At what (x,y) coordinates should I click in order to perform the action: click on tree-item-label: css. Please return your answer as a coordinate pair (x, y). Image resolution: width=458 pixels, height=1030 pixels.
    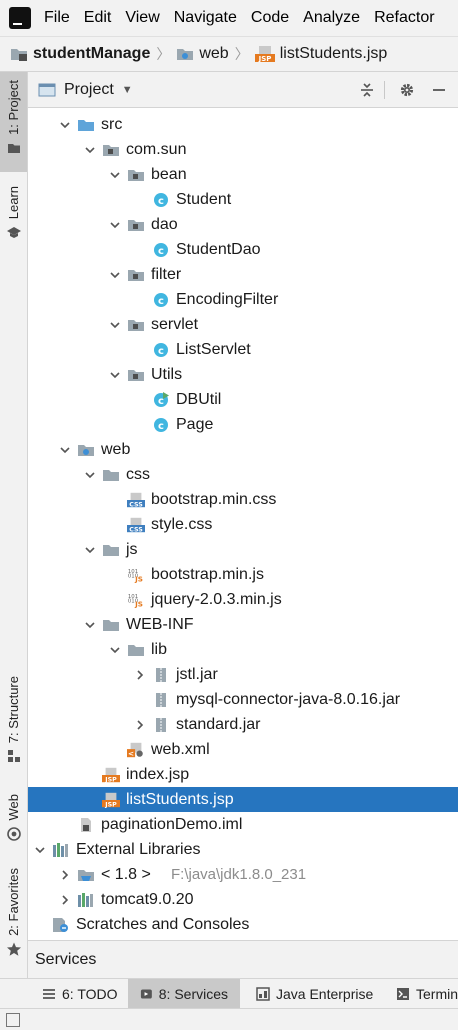
    Looking at the image, I should click on (138, 474).